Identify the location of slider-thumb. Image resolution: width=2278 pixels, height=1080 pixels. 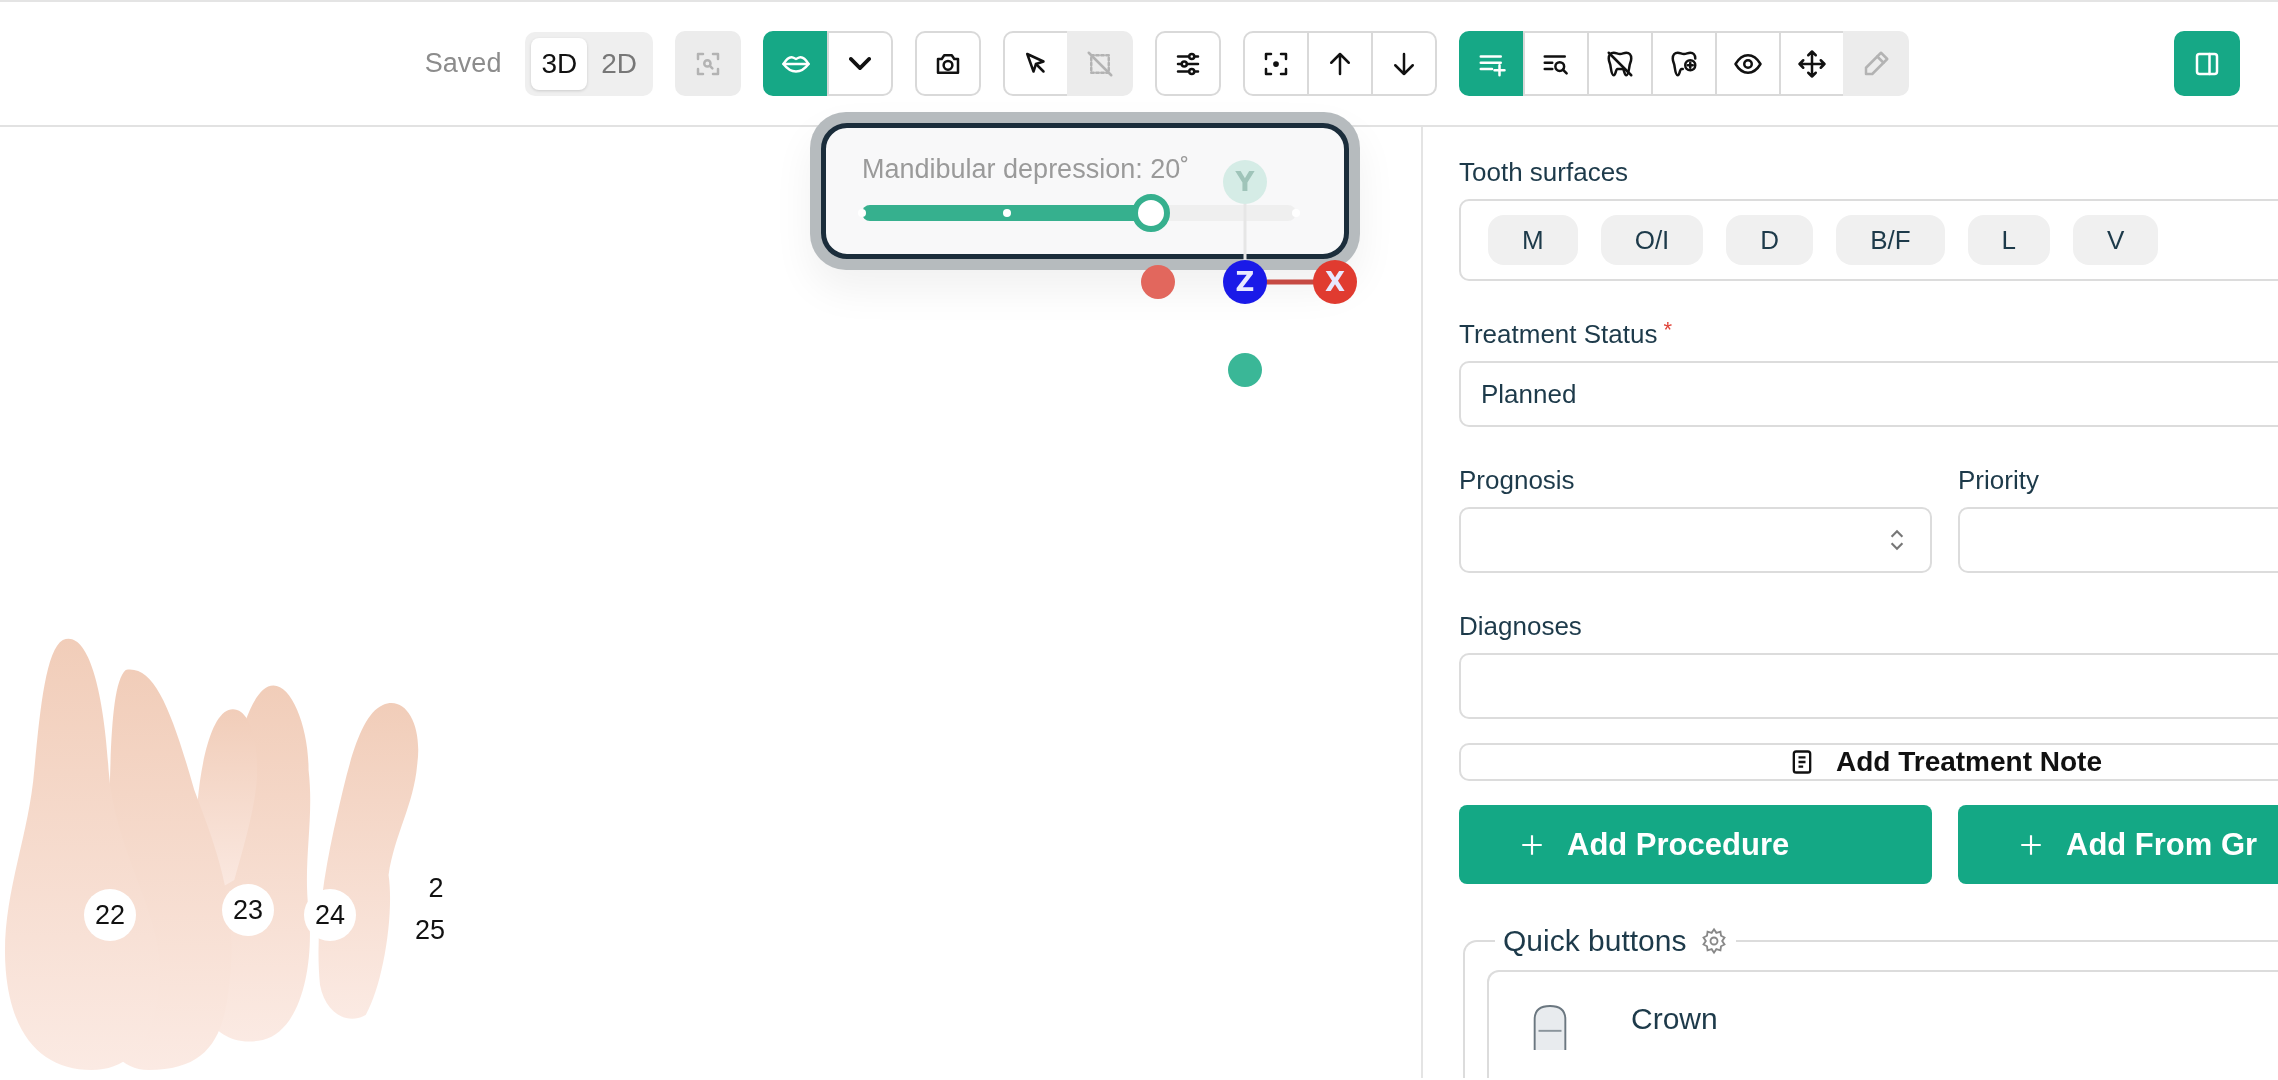
(1151, 213).